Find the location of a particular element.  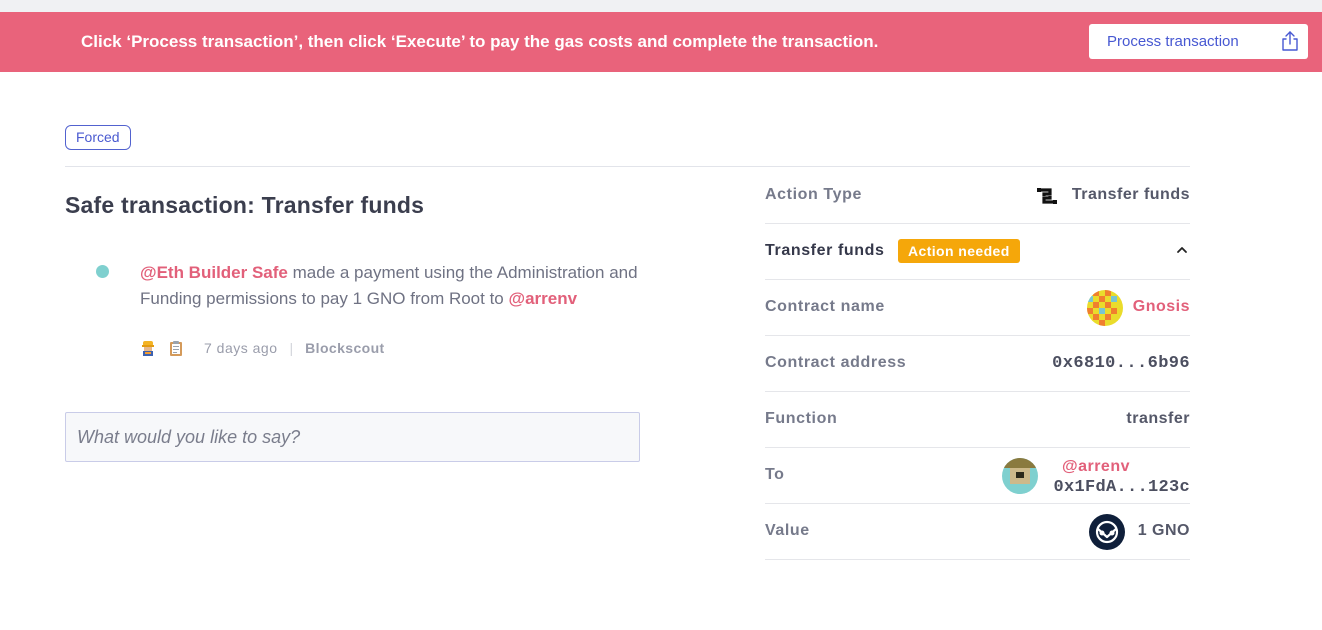

clipboard-icon is located at coordinates (176, 348).